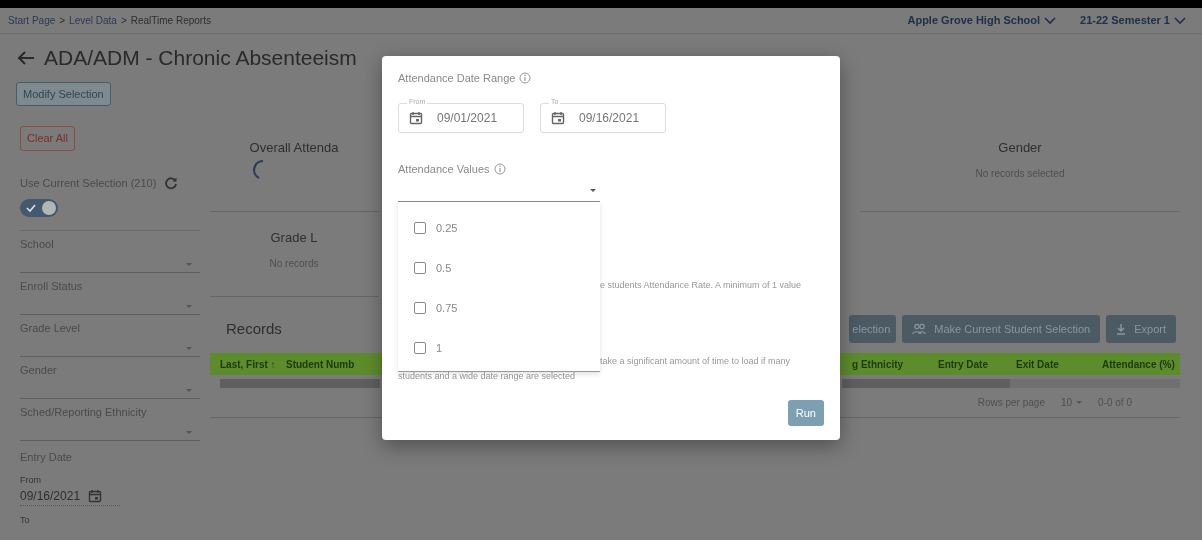  I want to click on dropdown-option: 0.25, so click(499, 228).